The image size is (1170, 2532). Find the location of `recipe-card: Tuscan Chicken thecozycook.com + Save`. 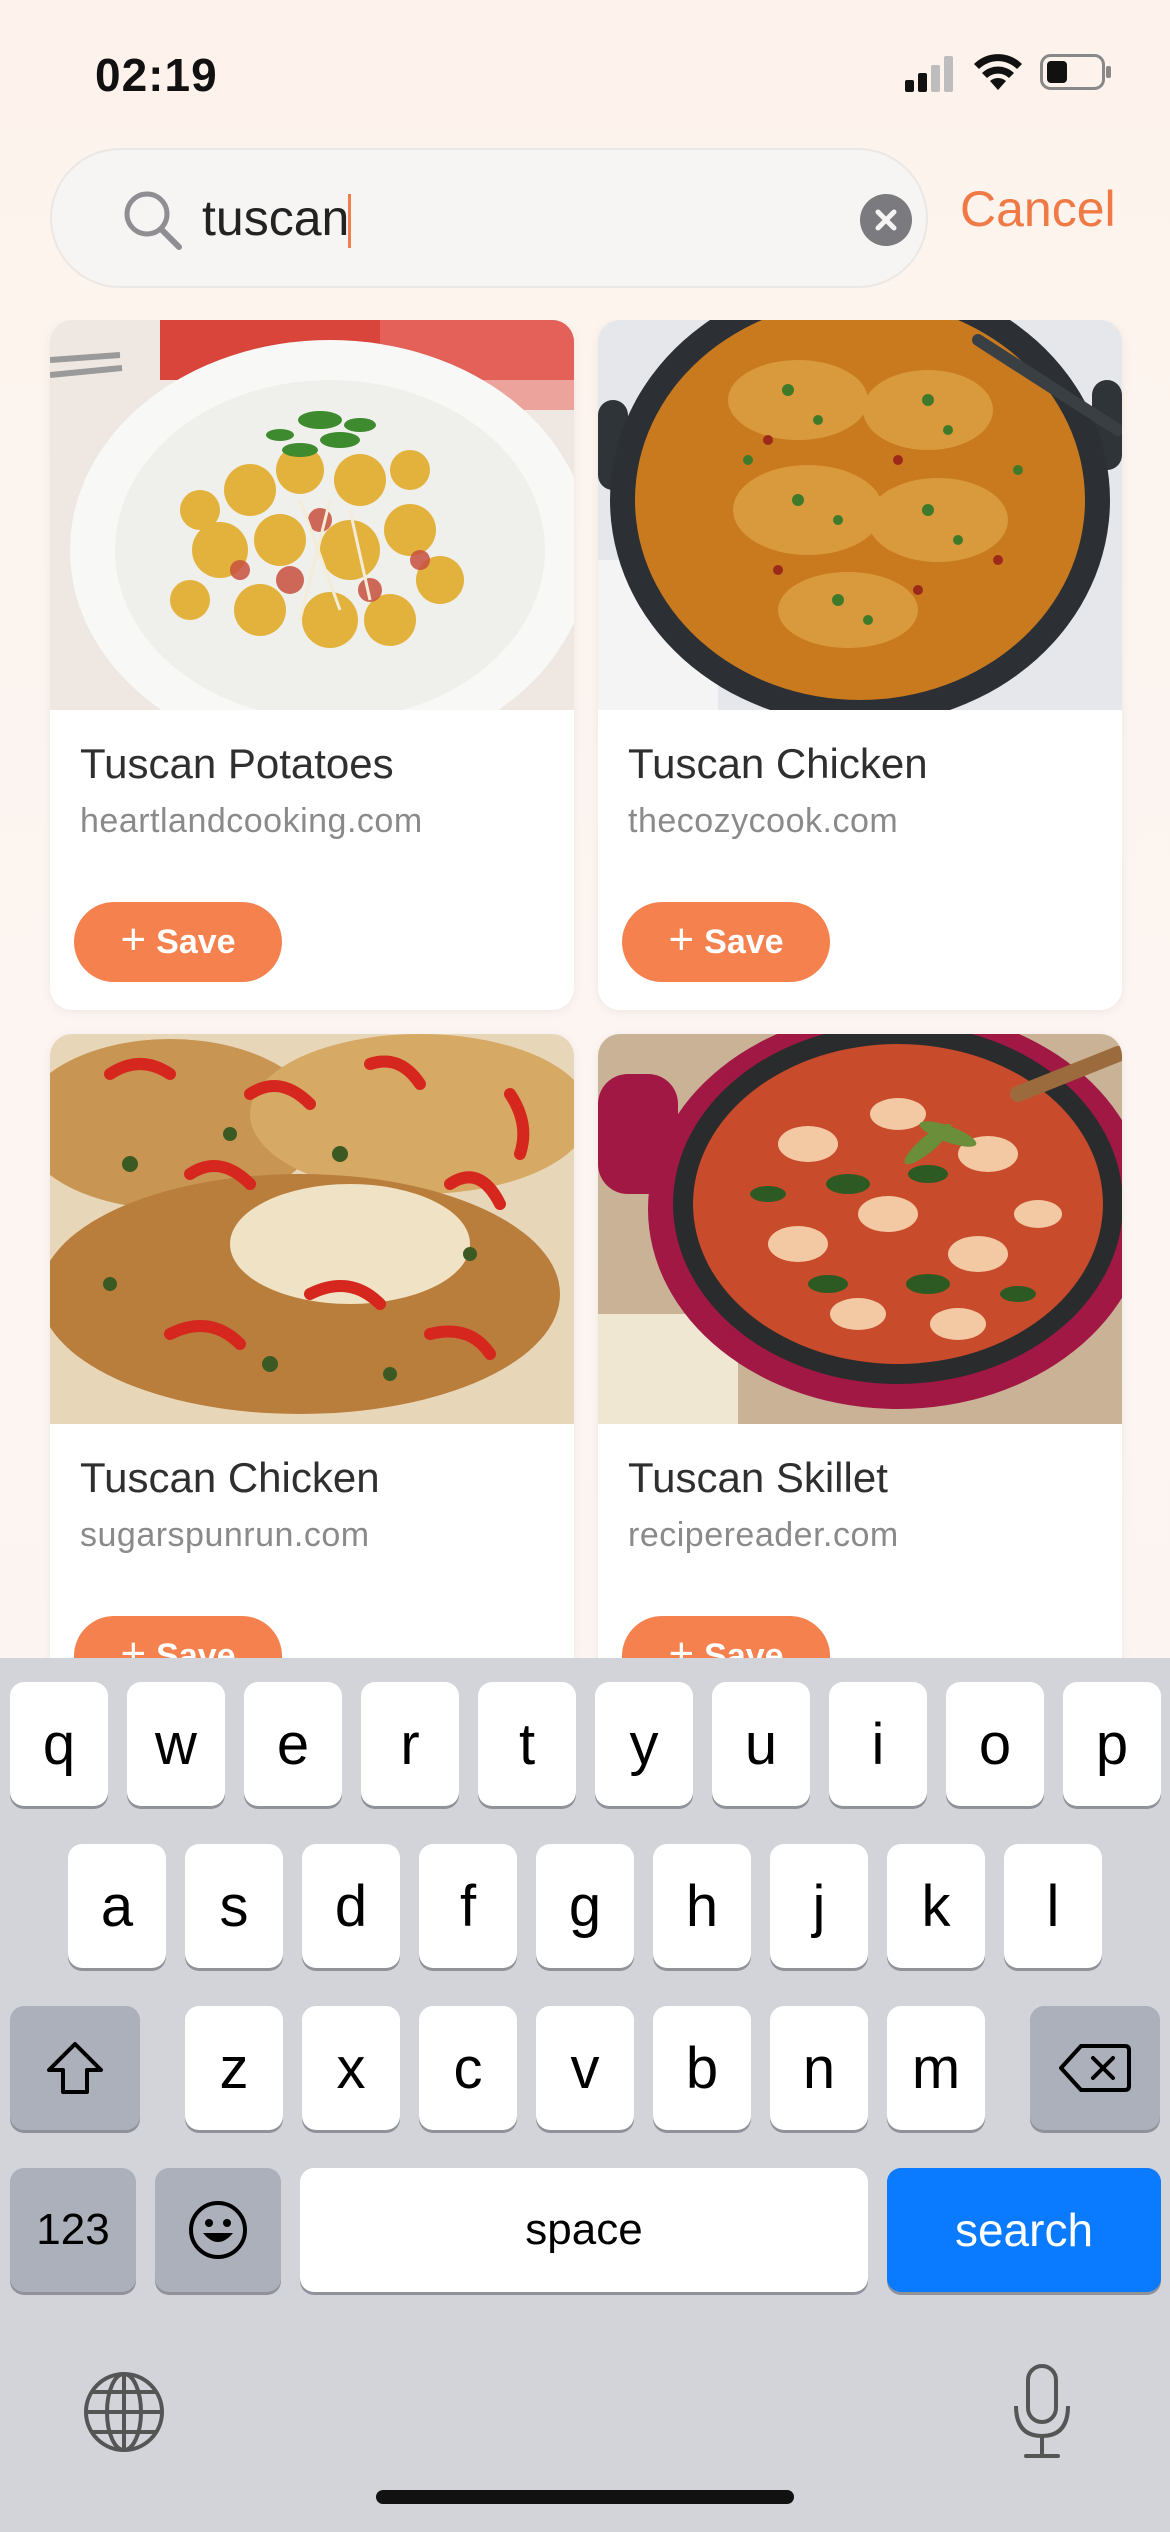

recipe-card: Tuscan Chicken thecozycook.com + Save is located at coordinates (860, 665).